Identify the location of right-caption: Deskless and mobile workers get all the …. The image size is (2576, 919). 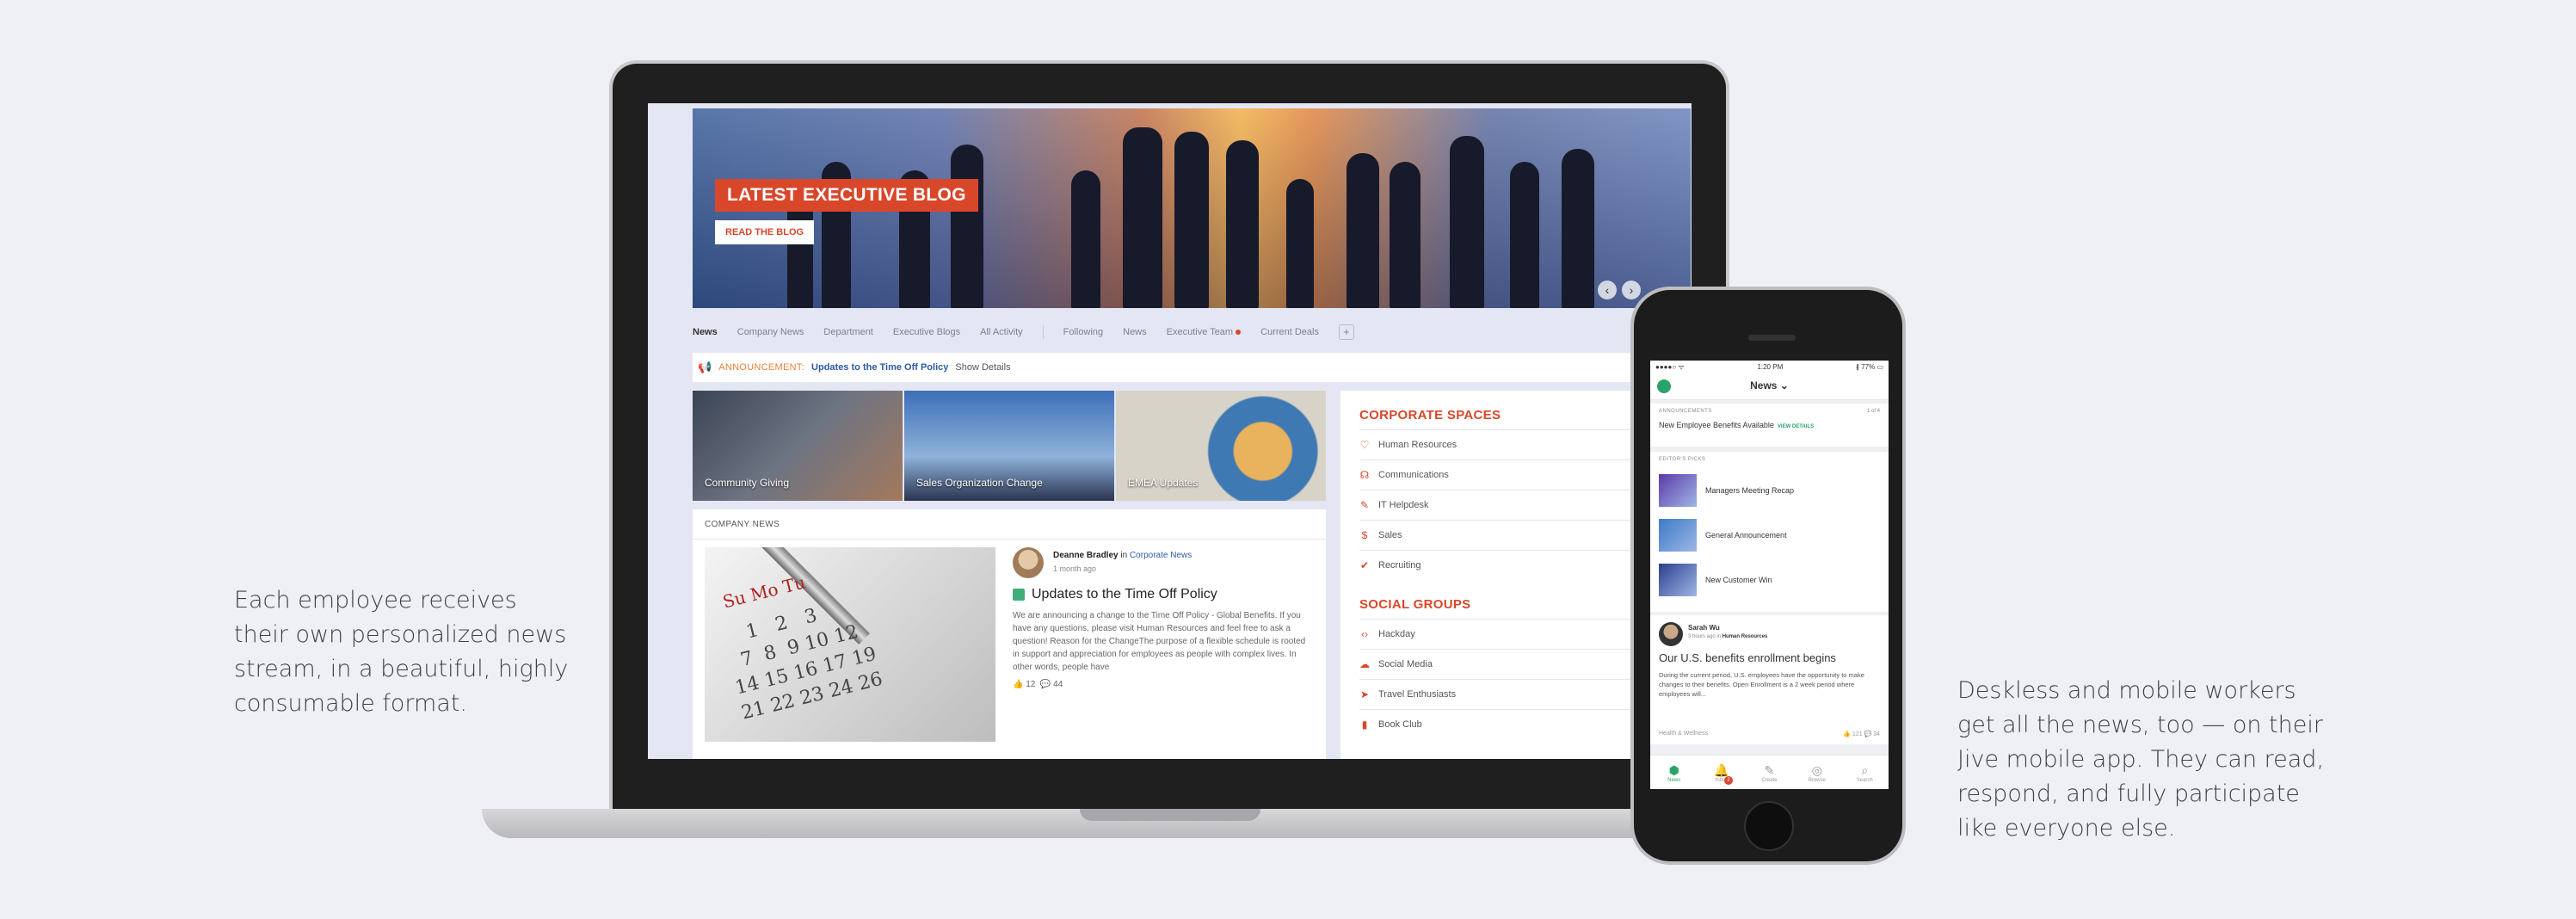
(2141, 759).